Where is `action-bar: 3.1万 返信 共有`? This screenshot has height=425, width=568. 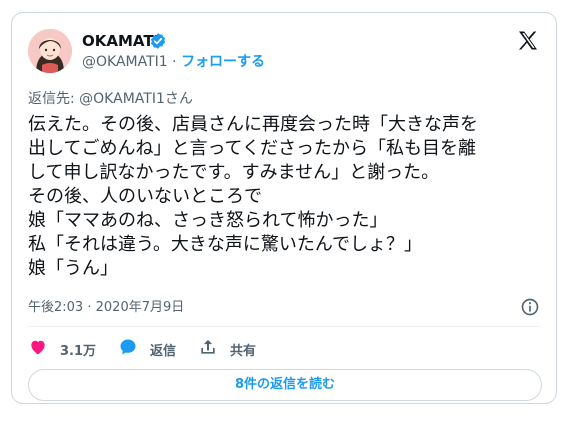
action-bar: 3.1万 返信 共有 is located at coordinates (153, 349).